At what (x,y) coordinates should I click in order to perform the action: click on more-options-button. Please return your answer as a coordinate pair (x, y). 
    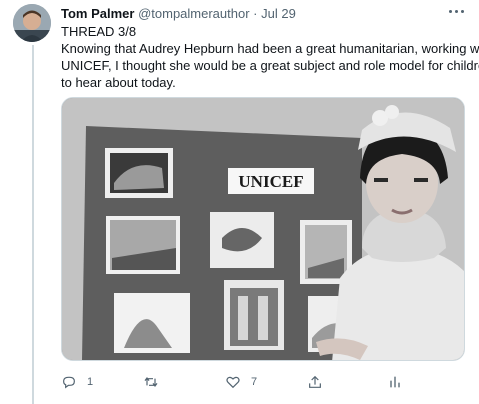
    Looking at the image, I should click on (457, 11).